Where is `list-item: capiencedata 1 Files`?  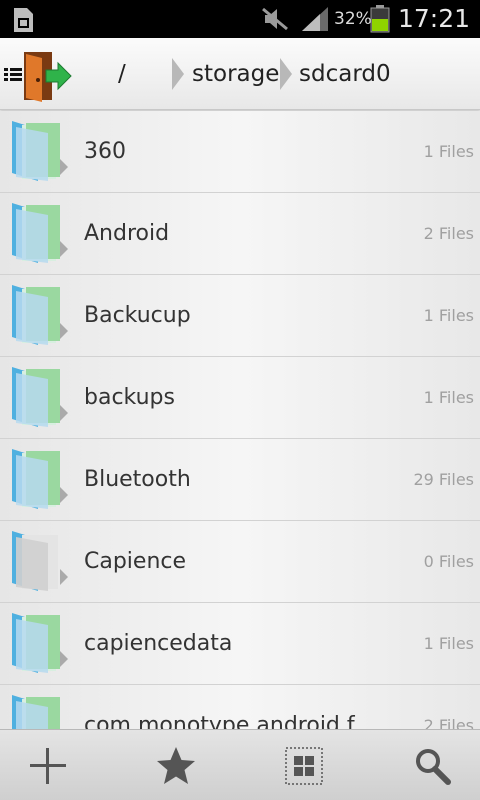 list-item: capiencedata 1 Files is located at coordinates (240, 644).